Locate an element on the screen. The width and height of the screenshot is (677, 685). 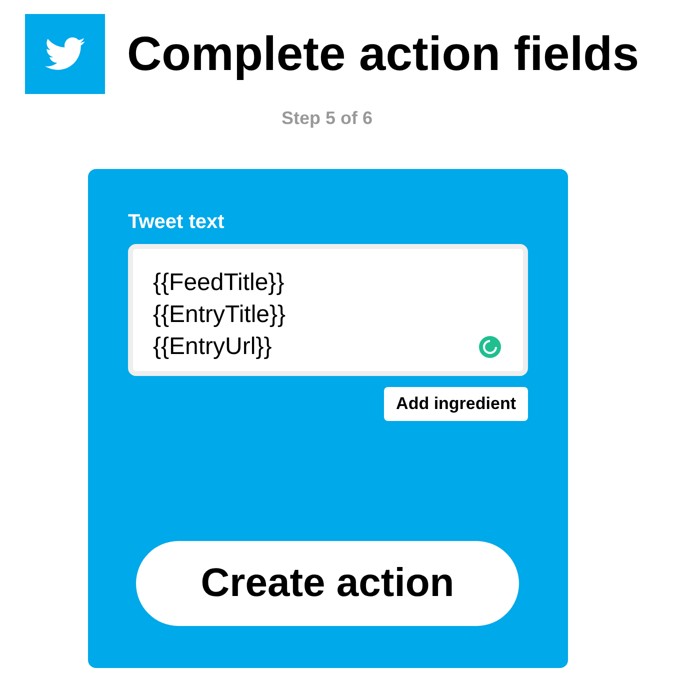
bird-icon is located at coordinates (65, 54).